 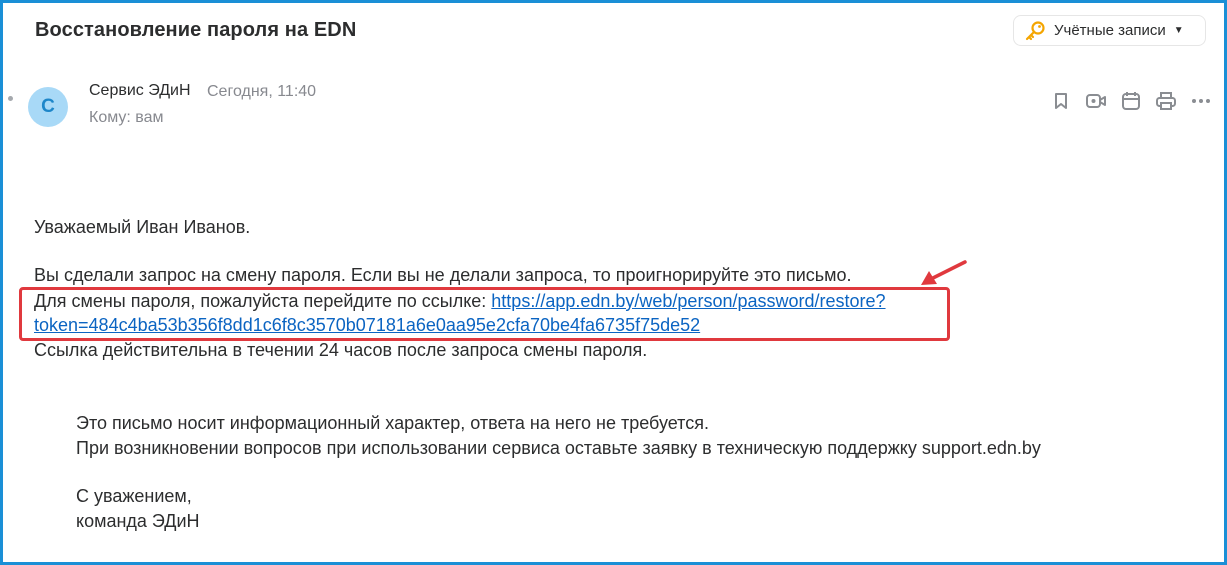 What do you see at coordinates (138, 521) in the screenshot?
I see `team-signature: команда ЭДиН` at bounding box center [138, 521].